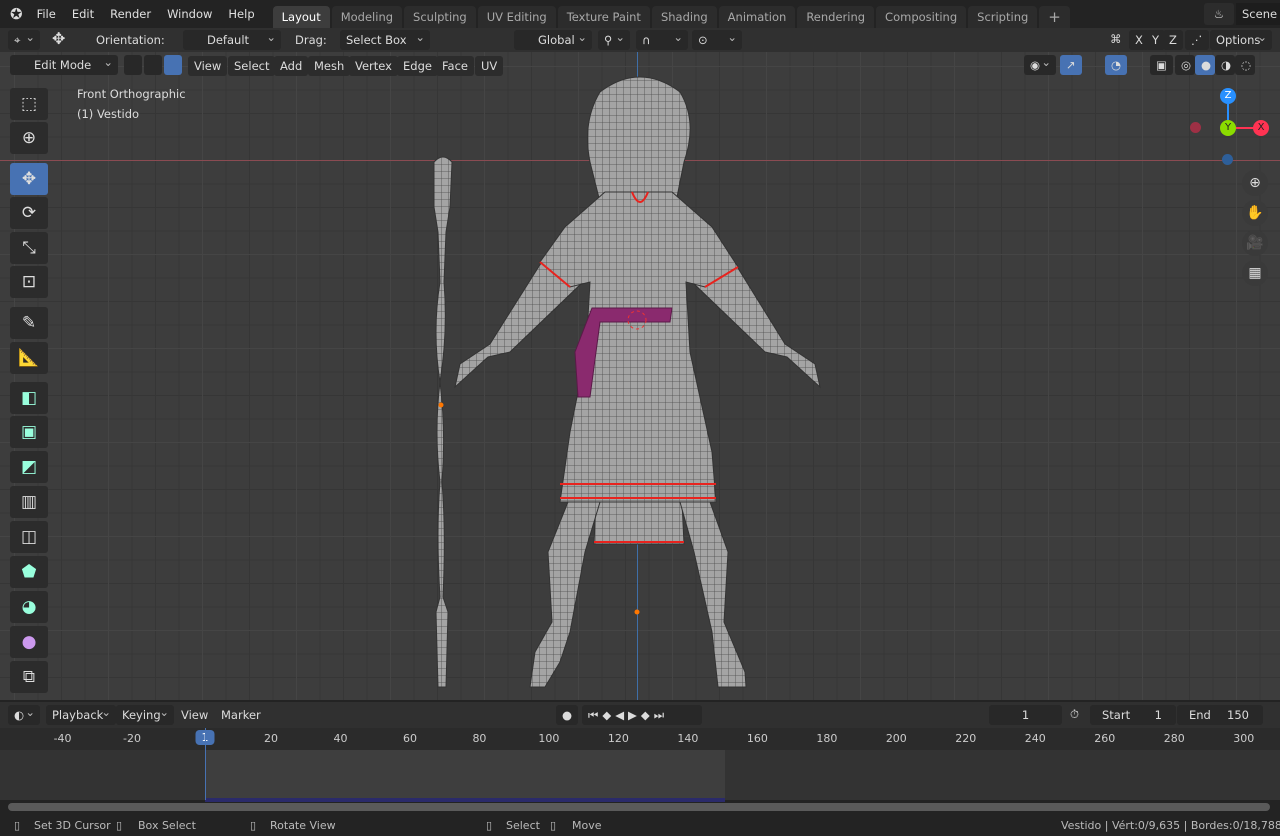 The width and height of the screenshot is (1280, 836). Describe the element at coordinates (145, 713) in the screenshot. I see `keying-menu: Keying` at that location.